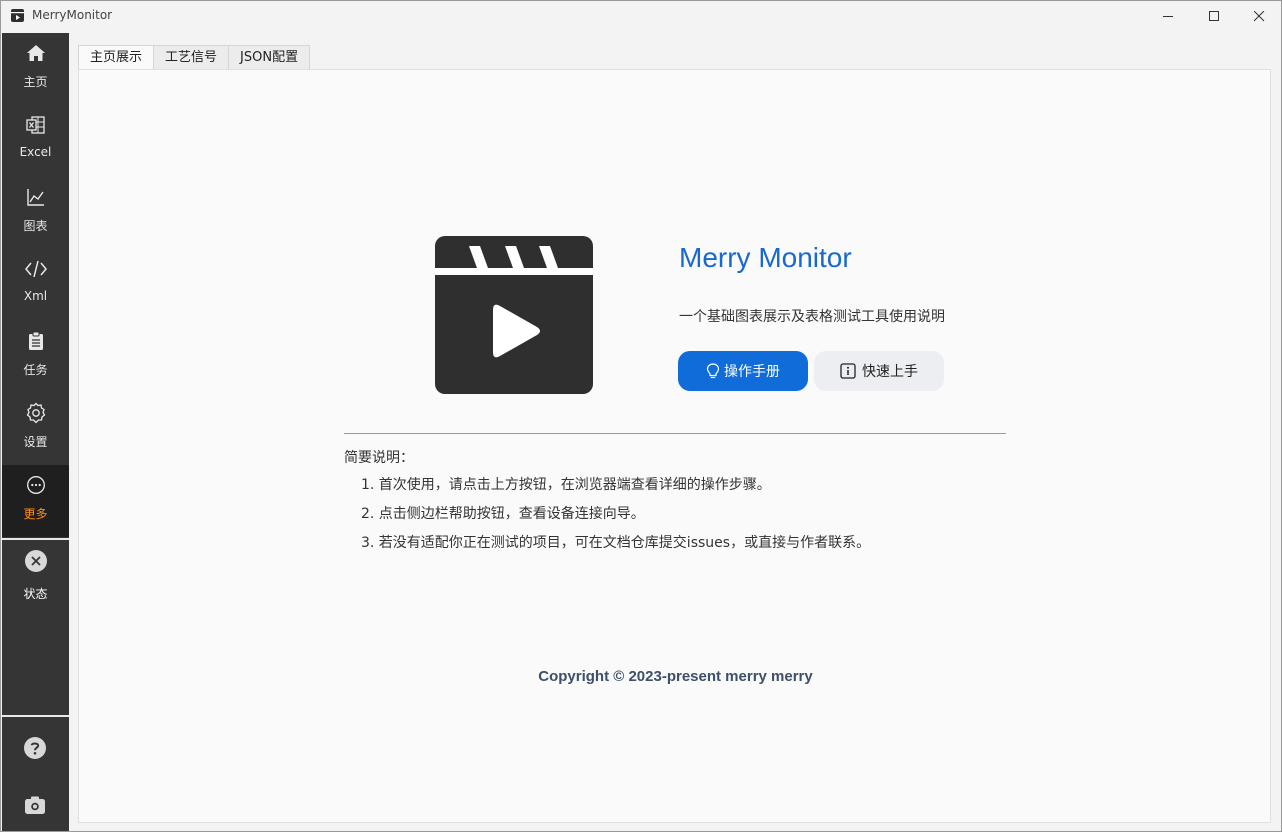 This screenshot has height=832, width=1282. Describe the element at coordinates (675, 676) in the screenshot. I see `copyright-text: Copyright © 2023-present merry merry` at that location.